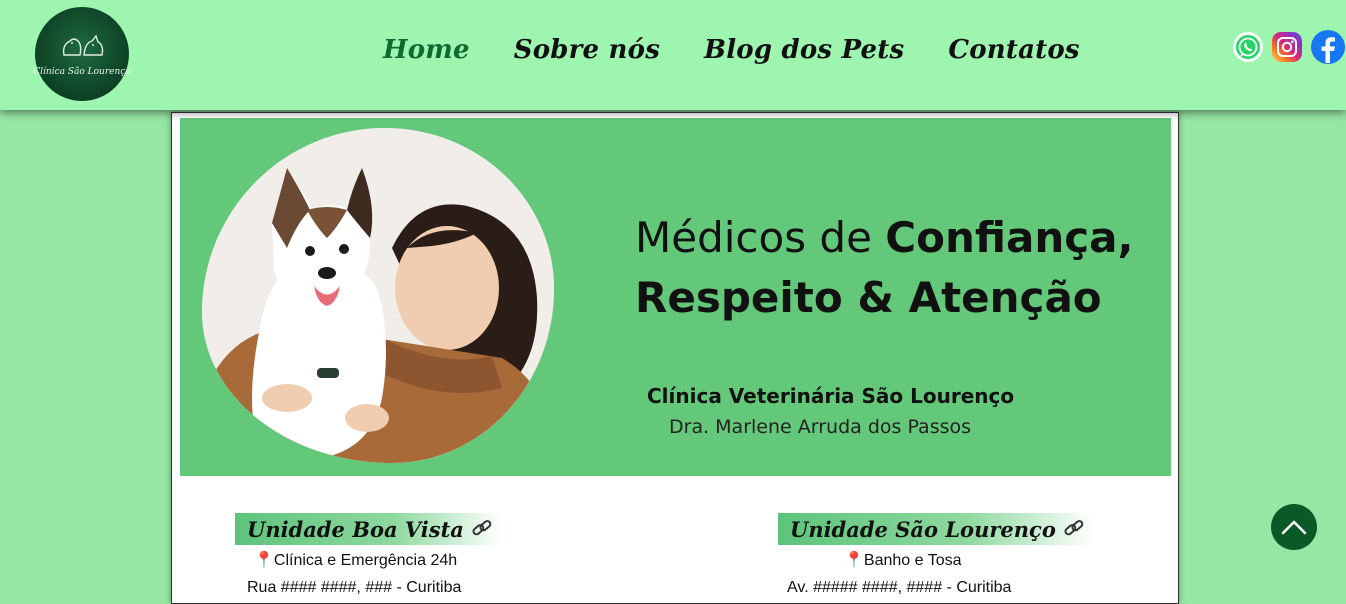 The width and height of the screenshot is (1346, 604). What do you see at coordinates (820, 427) in the screenshot?
I see `banner-doctor-name: Dra. Marlene Arruda dos Passos` at bounding box center [820, 427].